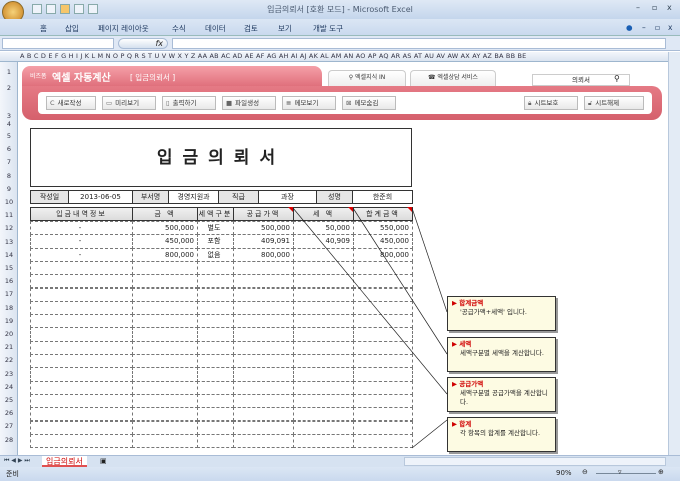 The image size is (680, 481). Describe the element at coordinates (72, 28) in the screenshot. I see `tab-insert: 삽입` at that location.